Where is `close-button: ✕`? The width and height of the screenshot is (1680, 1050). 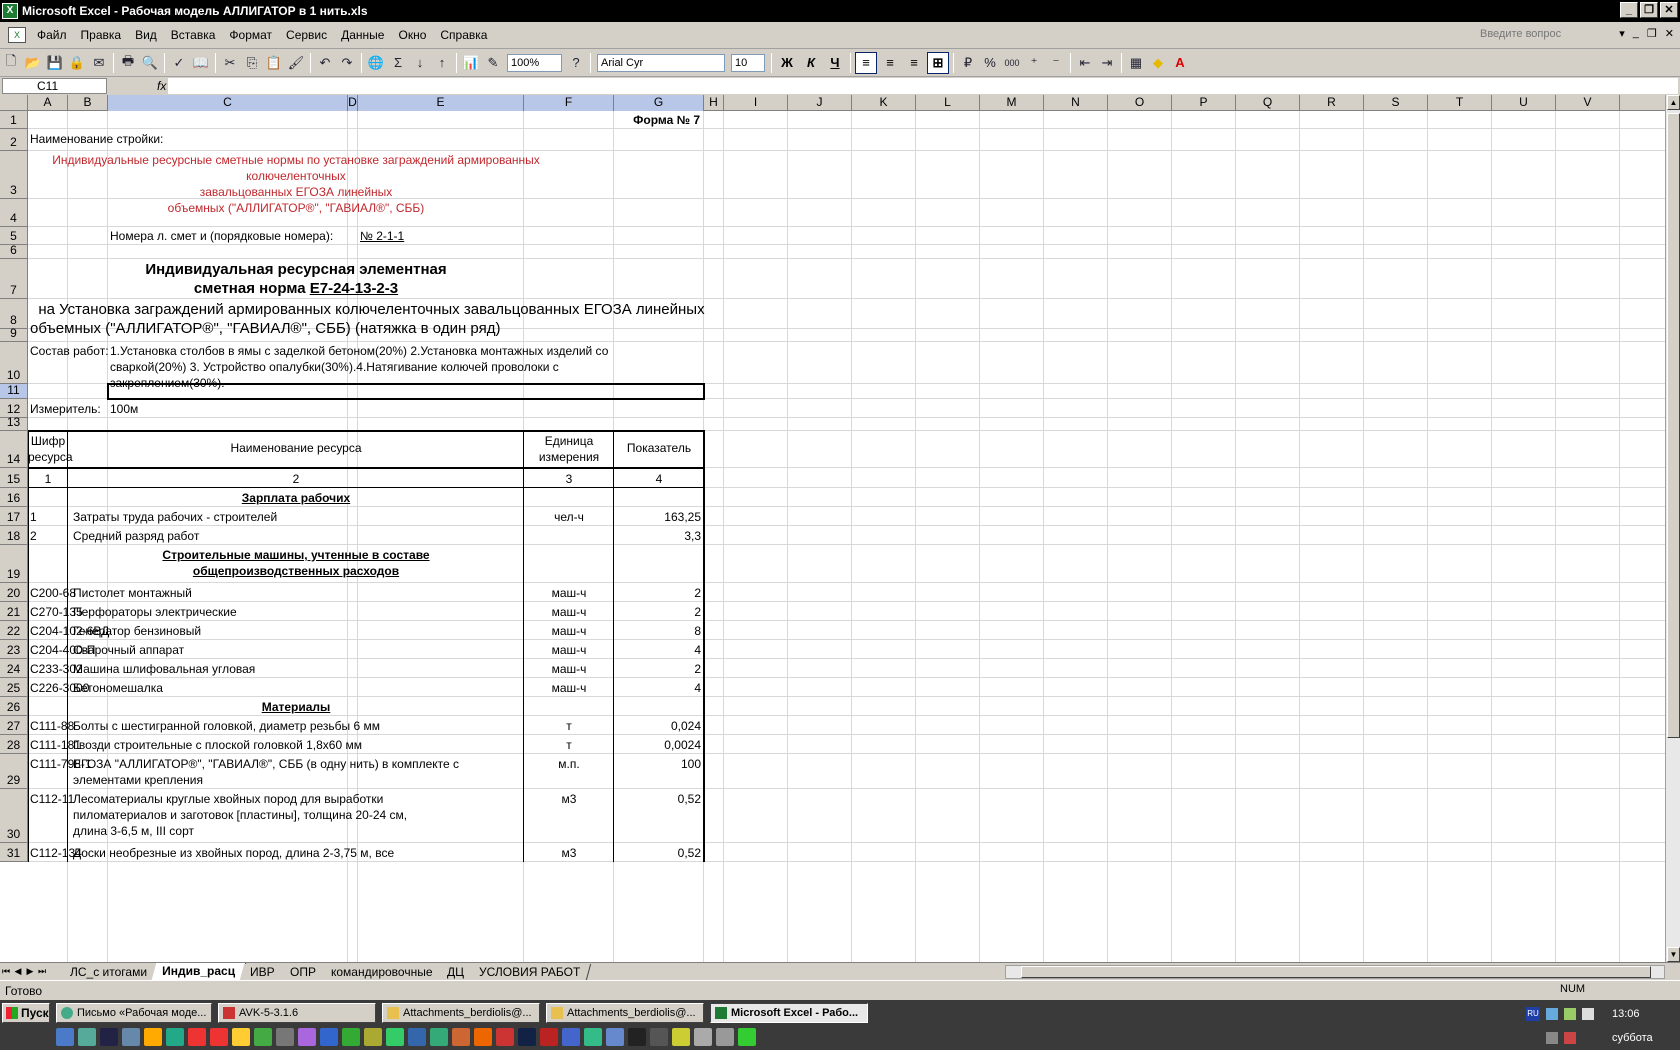 close-button: ✕ is located at coordinates (1669, 10).